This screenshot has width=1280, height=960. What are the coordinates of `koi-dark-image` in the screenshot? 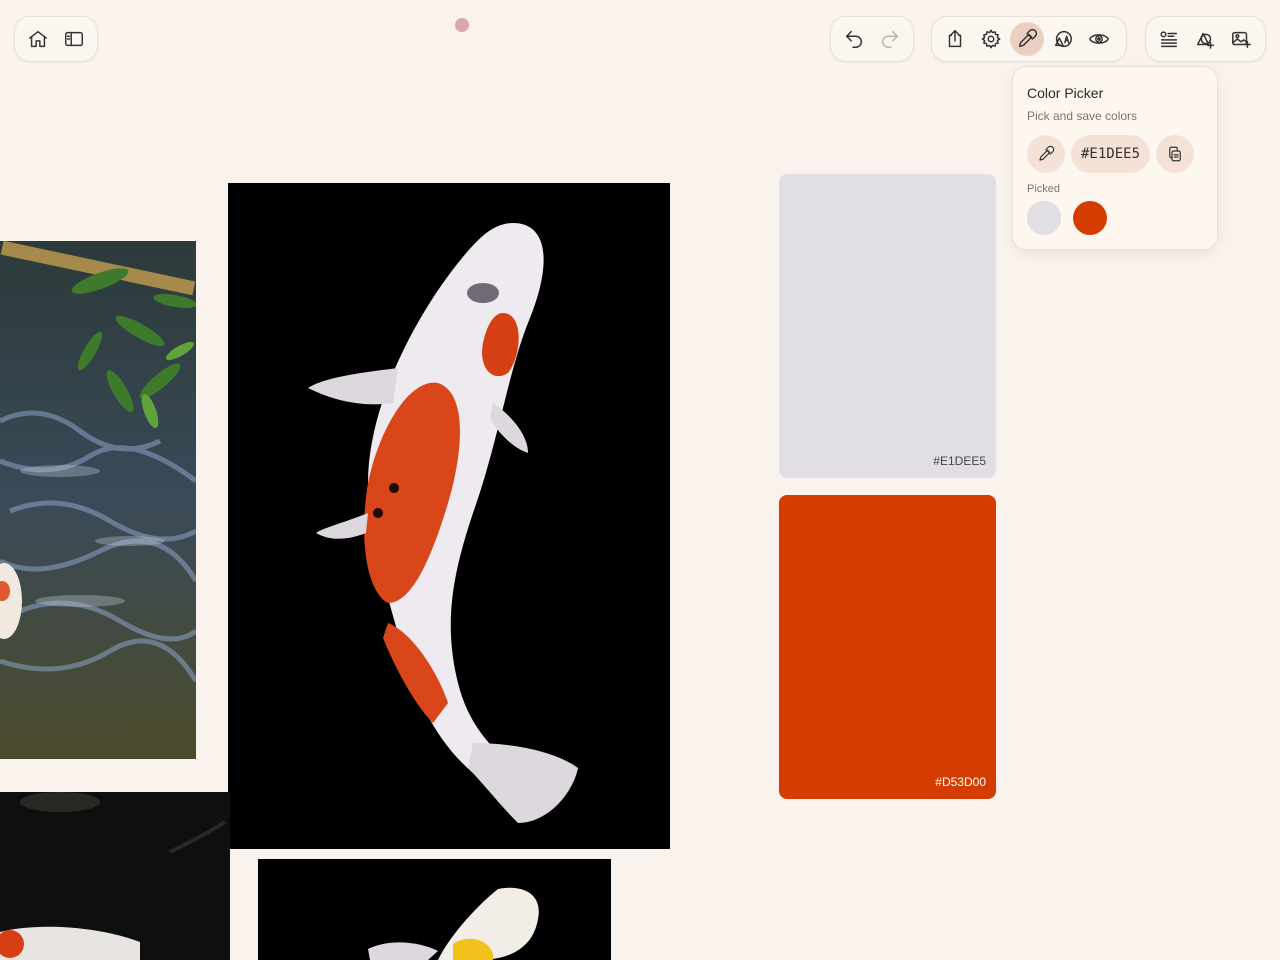 It's located at (115, 876).